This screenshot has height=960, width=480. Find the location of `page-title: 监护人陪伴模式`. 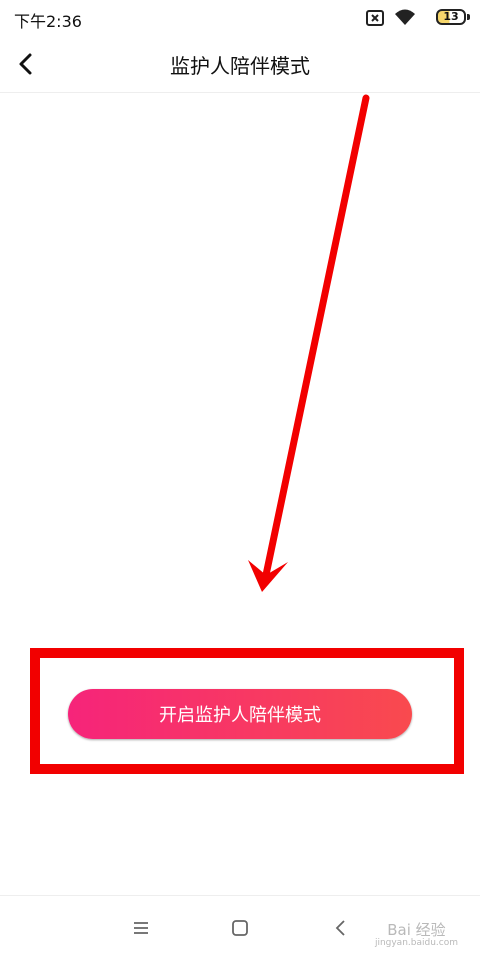

page-title: 监护人陪伴模式 is located at coordinates (240, 66).